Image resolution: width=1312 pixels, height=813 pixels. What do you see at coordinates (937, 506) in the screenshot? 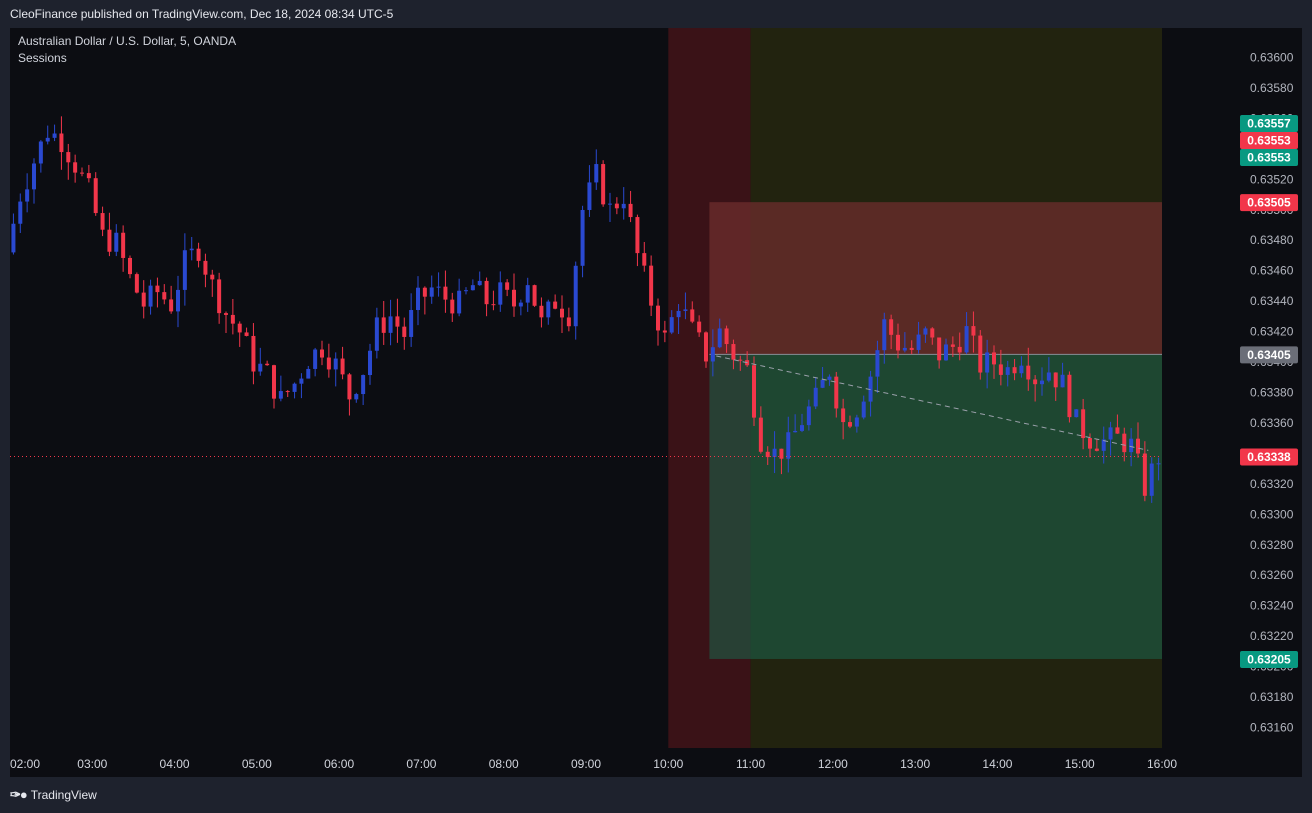
I see `take-profit-zone` at bounding box center [937, 506].